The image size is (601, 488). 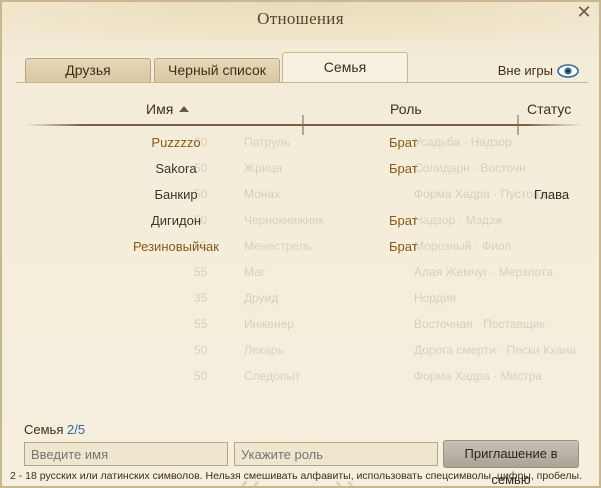 What do you see at coordinates (406, 109) in the screenshot?
I see `column-header-role: Роль` at bounding box center [406, 109].